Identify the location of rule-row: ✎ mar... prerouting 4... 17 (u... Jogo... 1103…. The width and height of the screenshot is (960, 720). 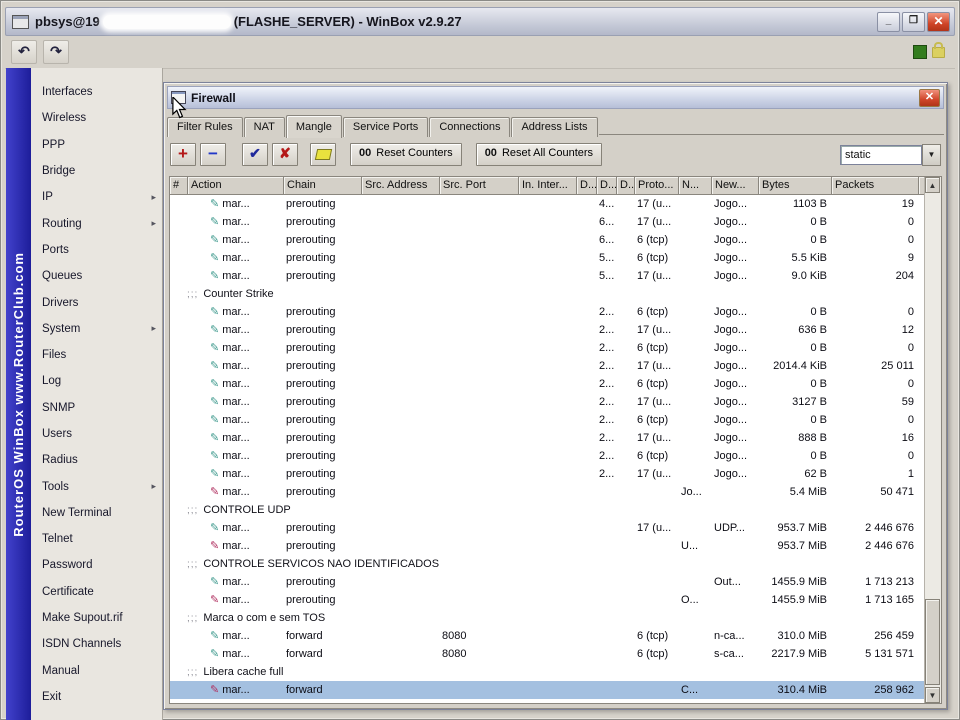
(547, 204).